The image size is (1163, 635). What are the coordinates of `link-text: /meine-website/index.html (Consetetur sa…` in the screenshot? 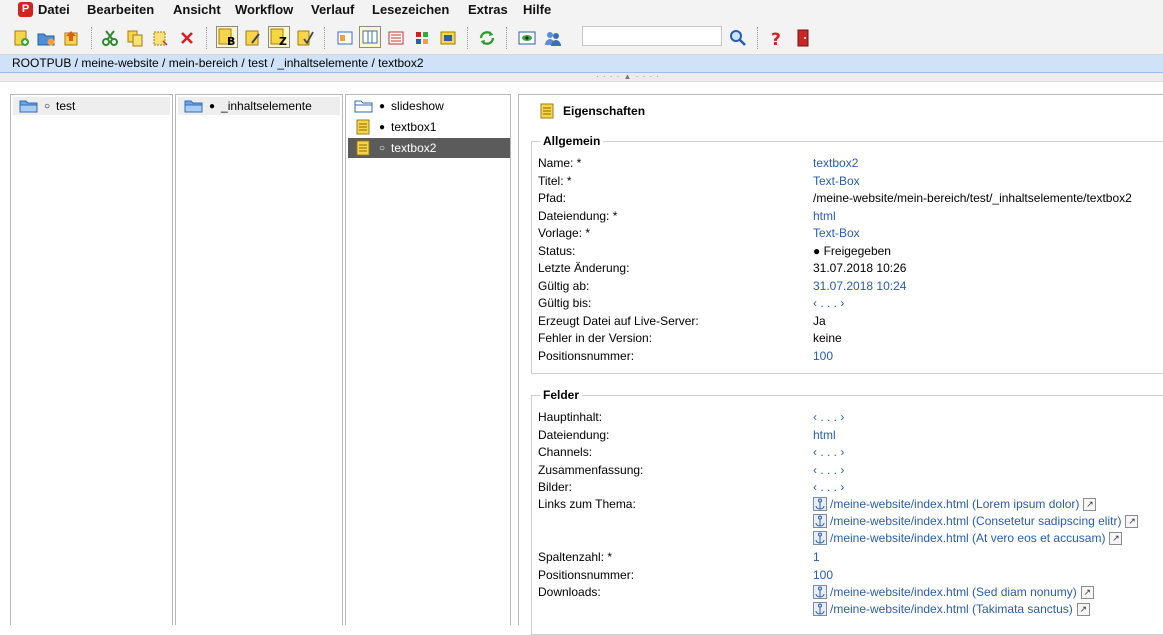 It's located at (975, 521).